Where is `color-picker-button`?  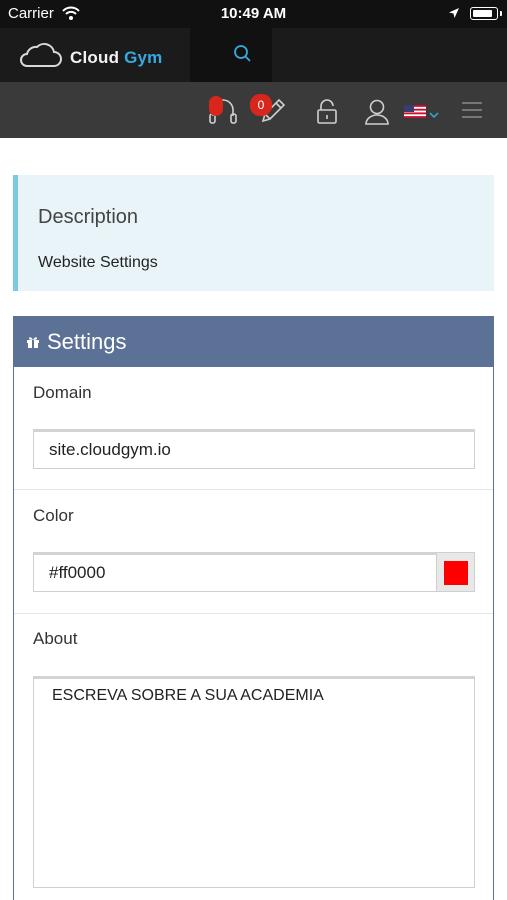
color-picker-button is located at coordinates (456, 572).